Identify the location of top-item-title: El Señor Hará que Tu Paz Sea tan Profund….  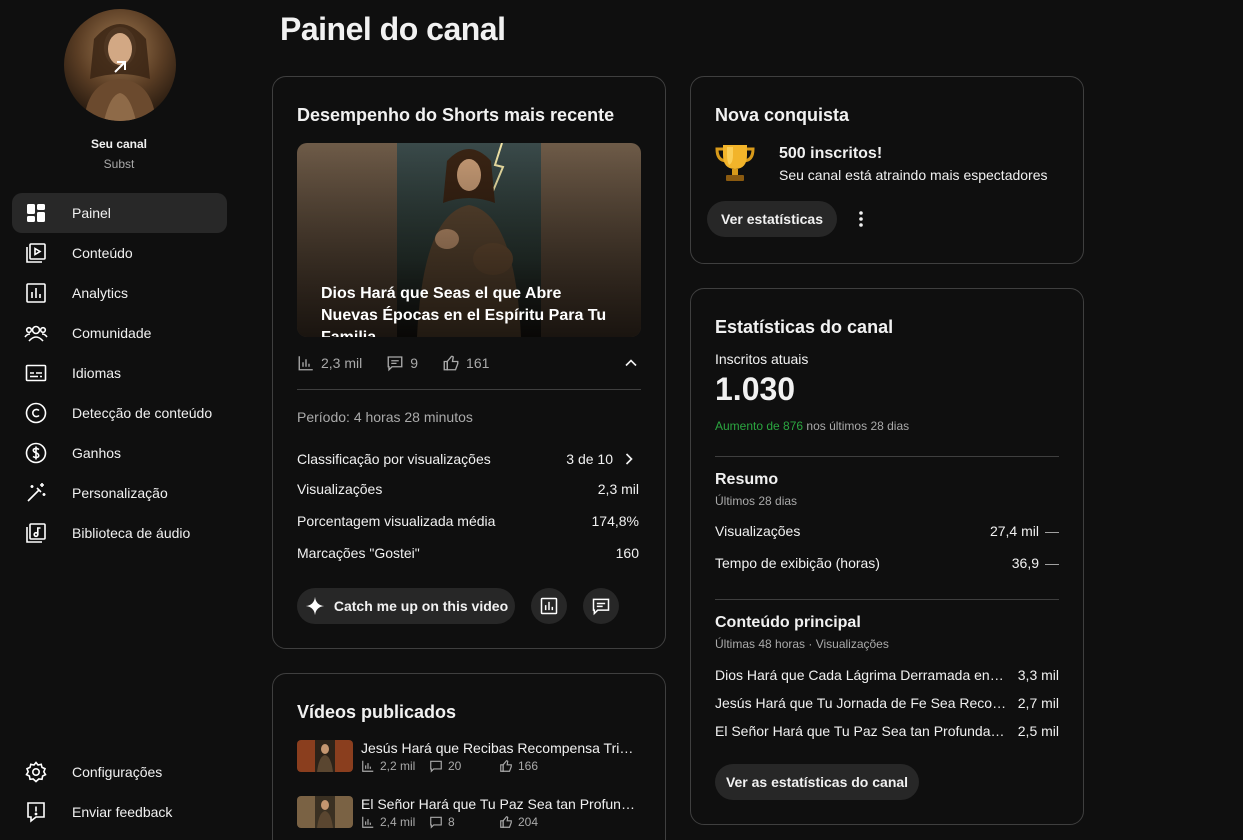
(861, 731).